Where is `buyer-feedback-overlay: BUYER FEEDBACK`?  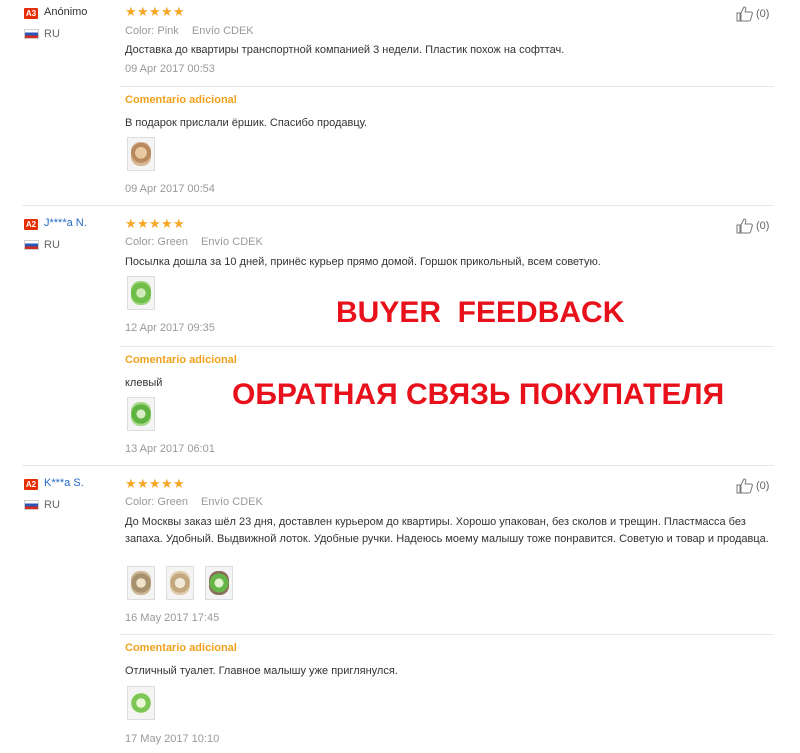
buyer-feedback-overlay: BUYER FEEDBACK is located at coordinates (480, 312).